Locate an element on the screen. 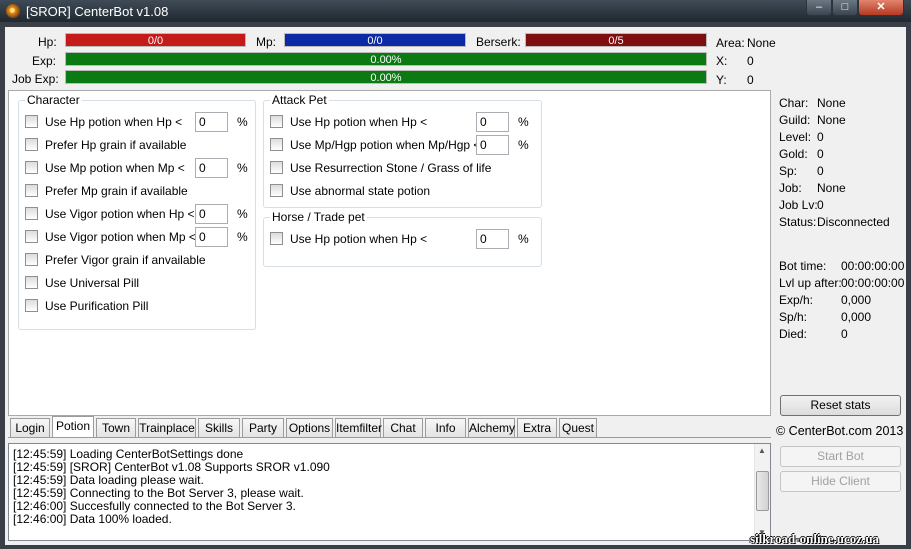  berserk-value: 0/5 is located at coordinates (616, 41).